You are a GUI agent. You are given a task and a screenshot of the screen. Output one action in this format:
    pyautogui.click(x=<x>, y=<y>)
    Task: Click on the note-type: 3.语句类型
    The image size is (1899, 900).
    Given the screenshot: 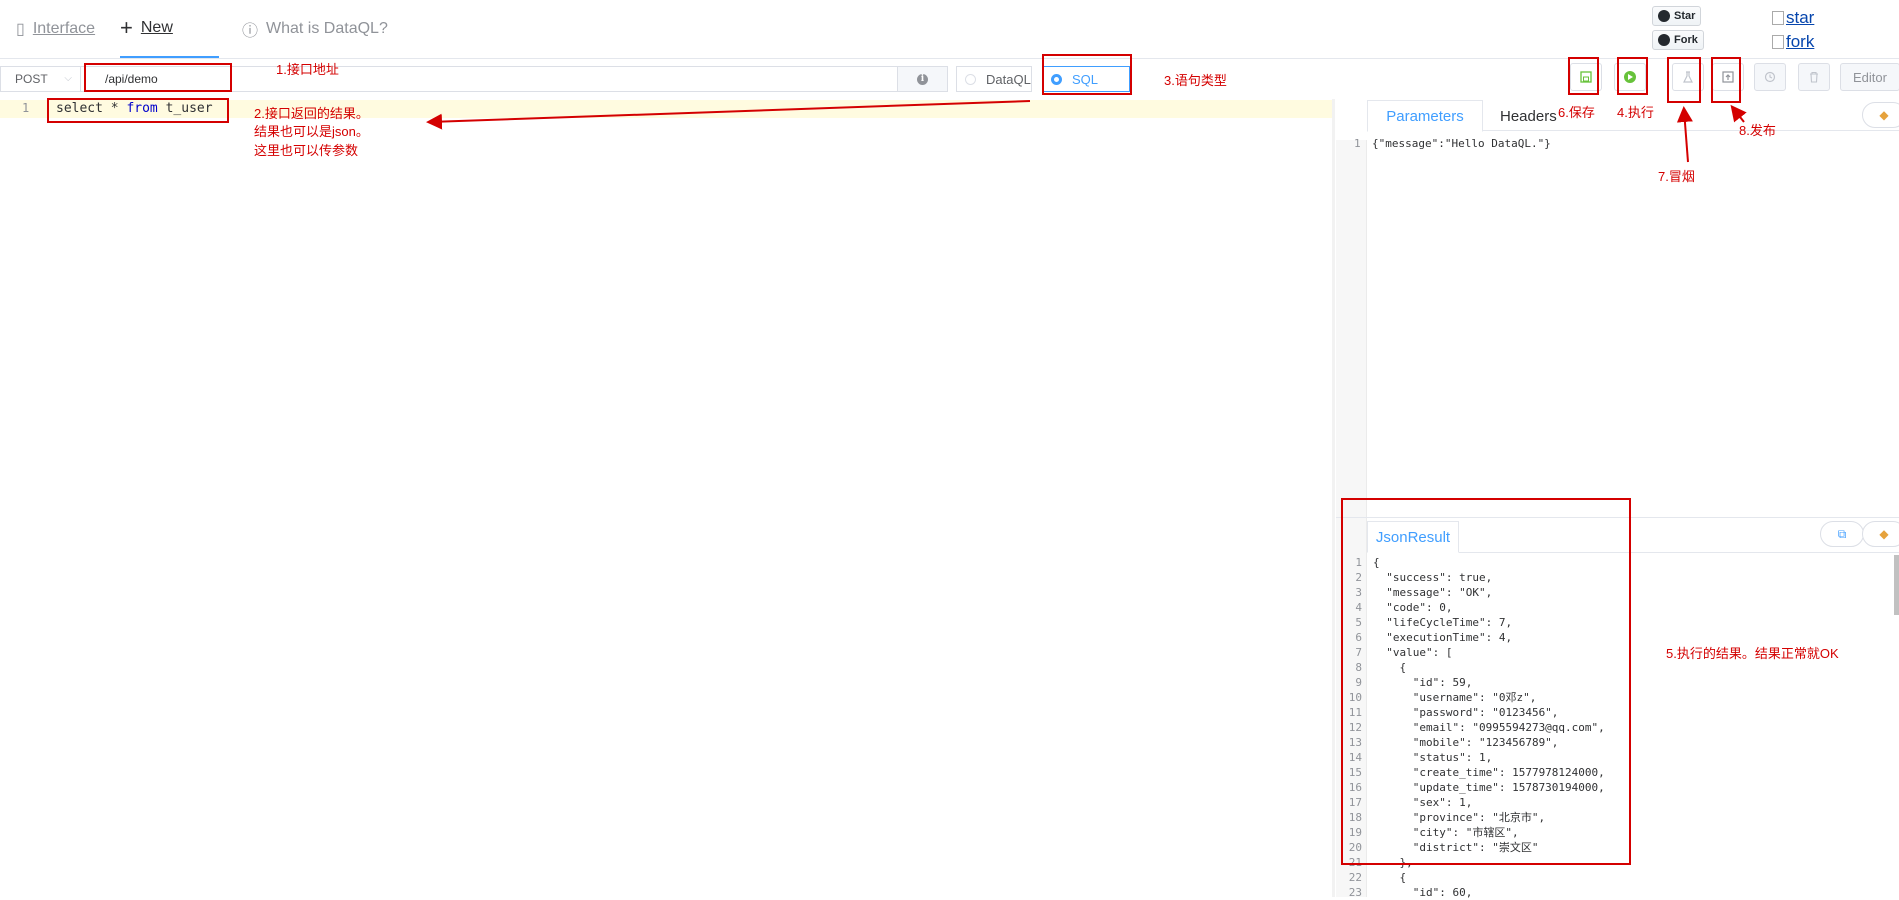 What is the action you would take?
    pyautogui.click(x=1195, y=80)
    